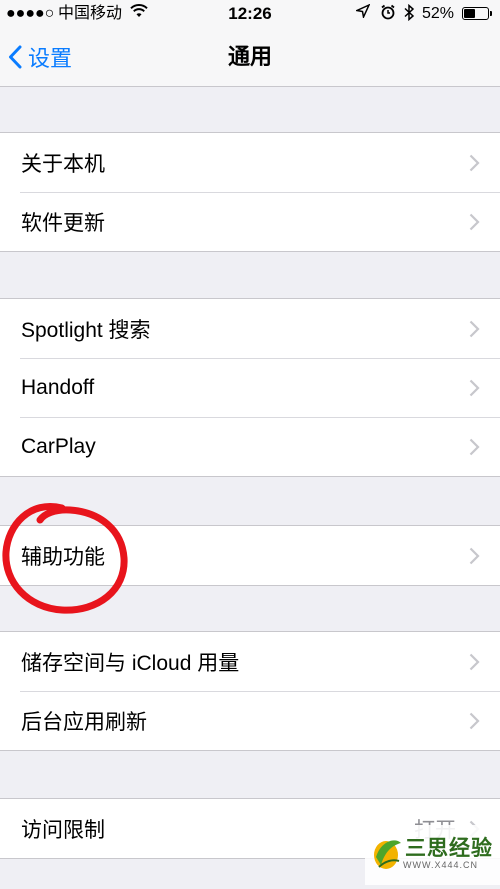 Image resolution: width=500 pixels, height=889 pixels. I want to click on cell-label: 软件更新, so click(63, 223).